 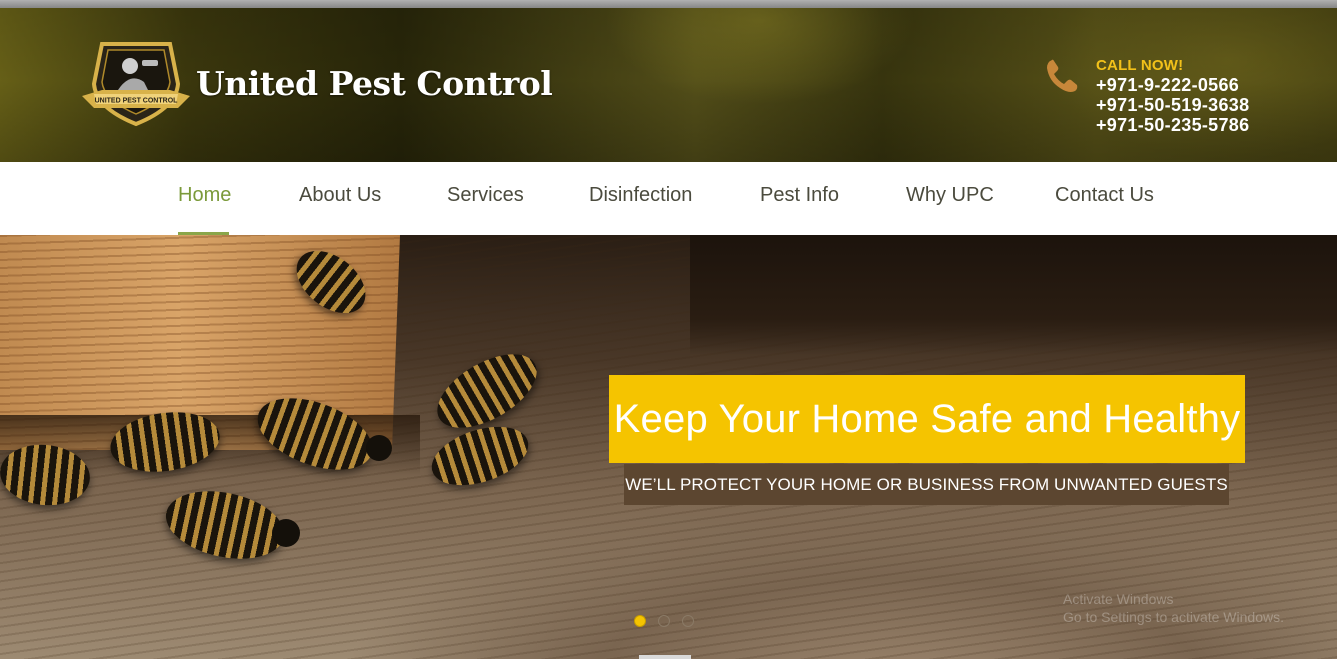 I want to click on call-now-label: CALL NOW!, so click(x=1140, y=65).